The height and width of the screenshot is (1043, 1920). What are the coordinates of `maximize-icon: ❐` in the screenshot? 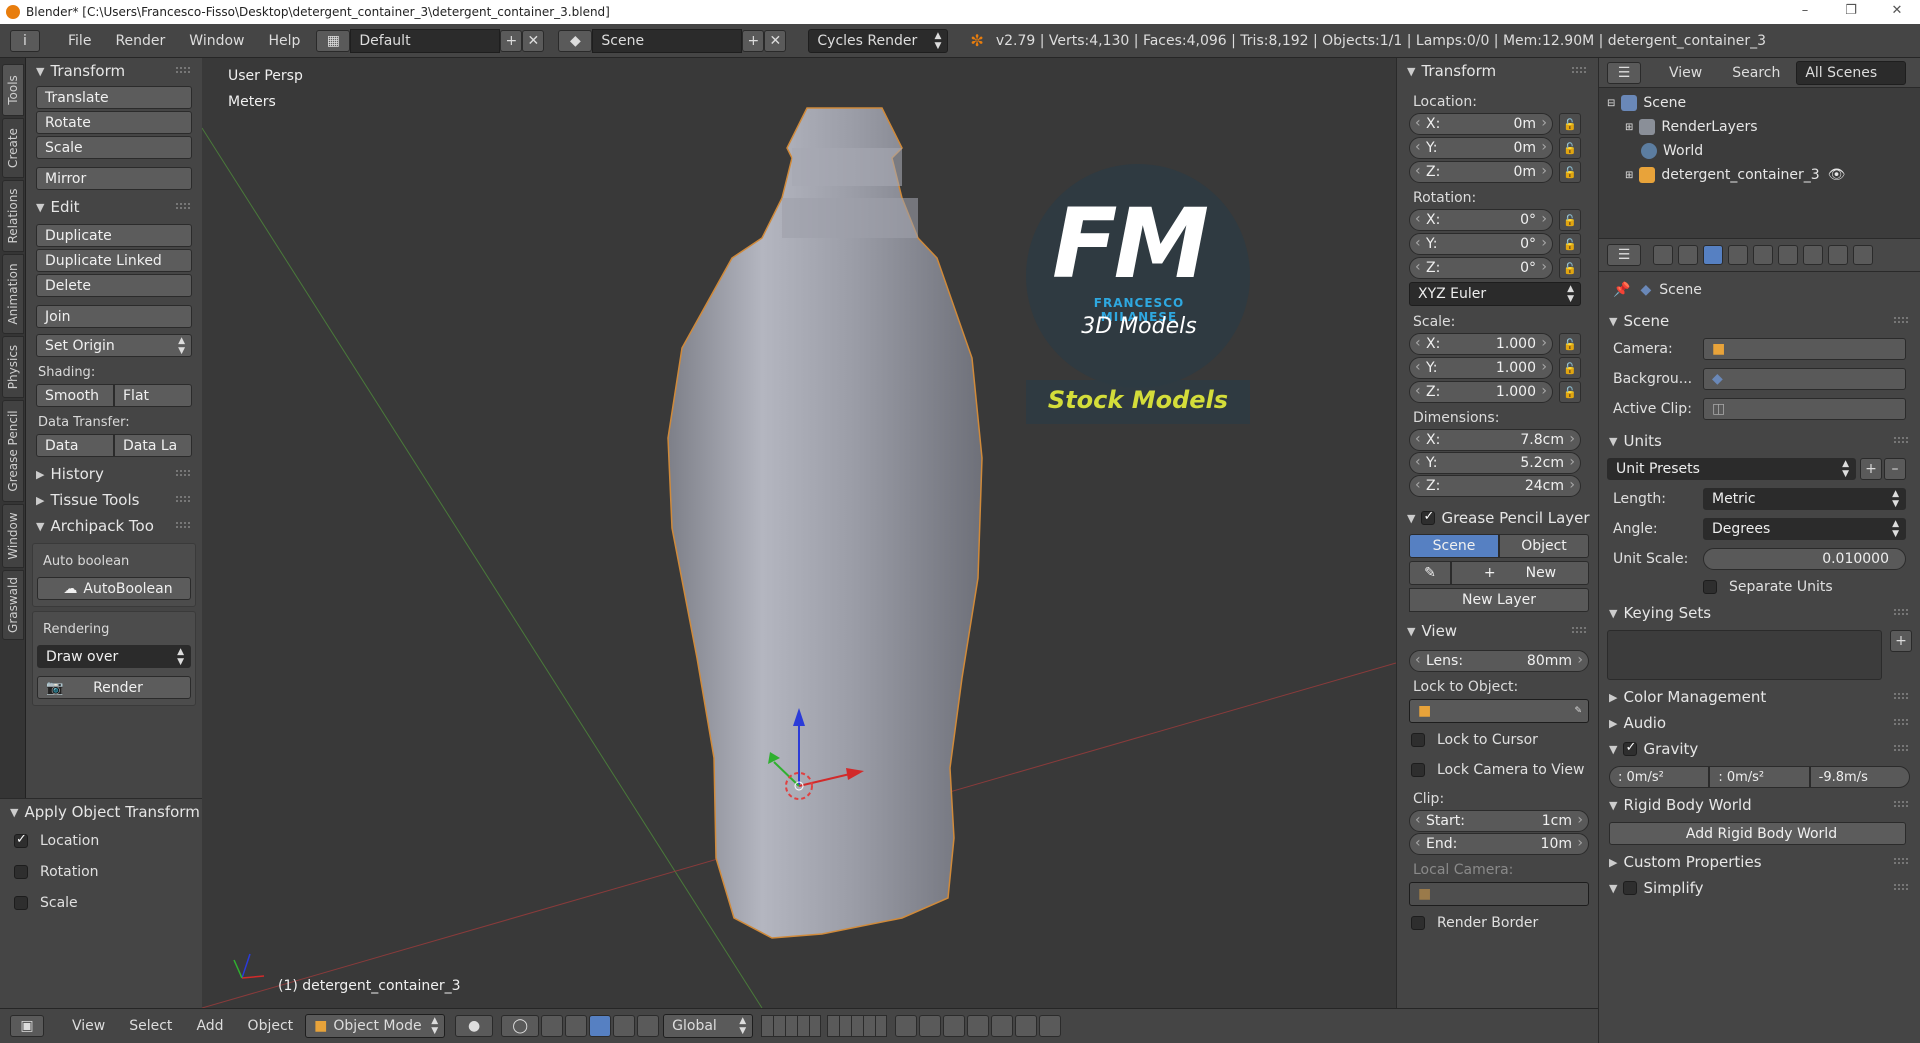 It's located at (1851, 12).